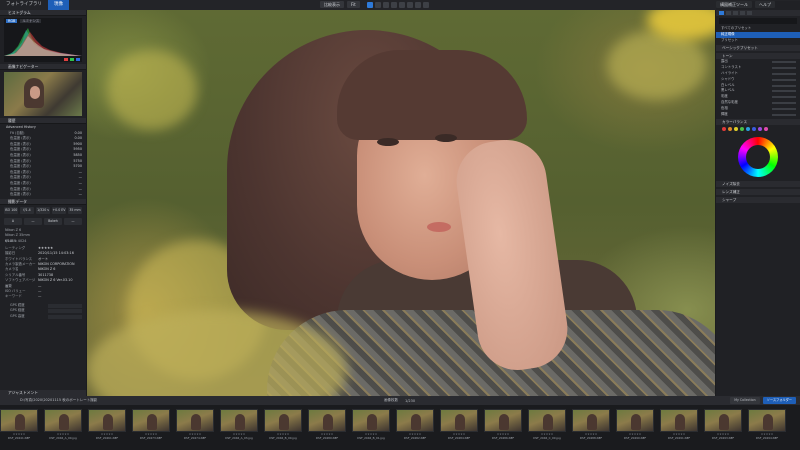 The height and width of the screenshot is (450, 800). I want to click on filmstrip-thumbnail: ★★★★★ DSF_20482.NEF, so click(415, 429).